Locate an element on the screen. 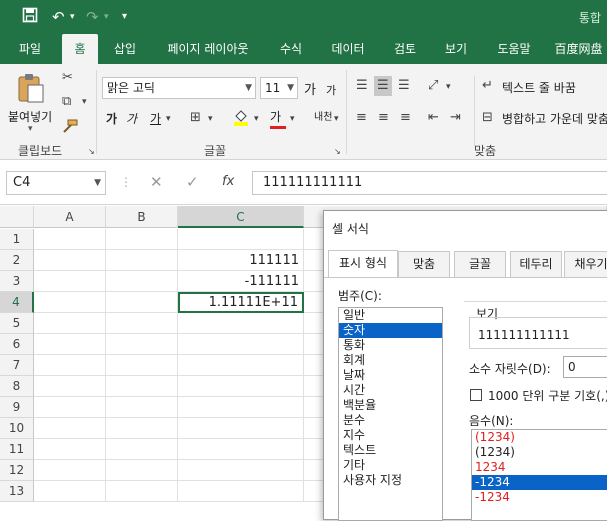 The height and width of the screenshot is (521, 607). underline-button: 가 is located at coordinates (155, 118).